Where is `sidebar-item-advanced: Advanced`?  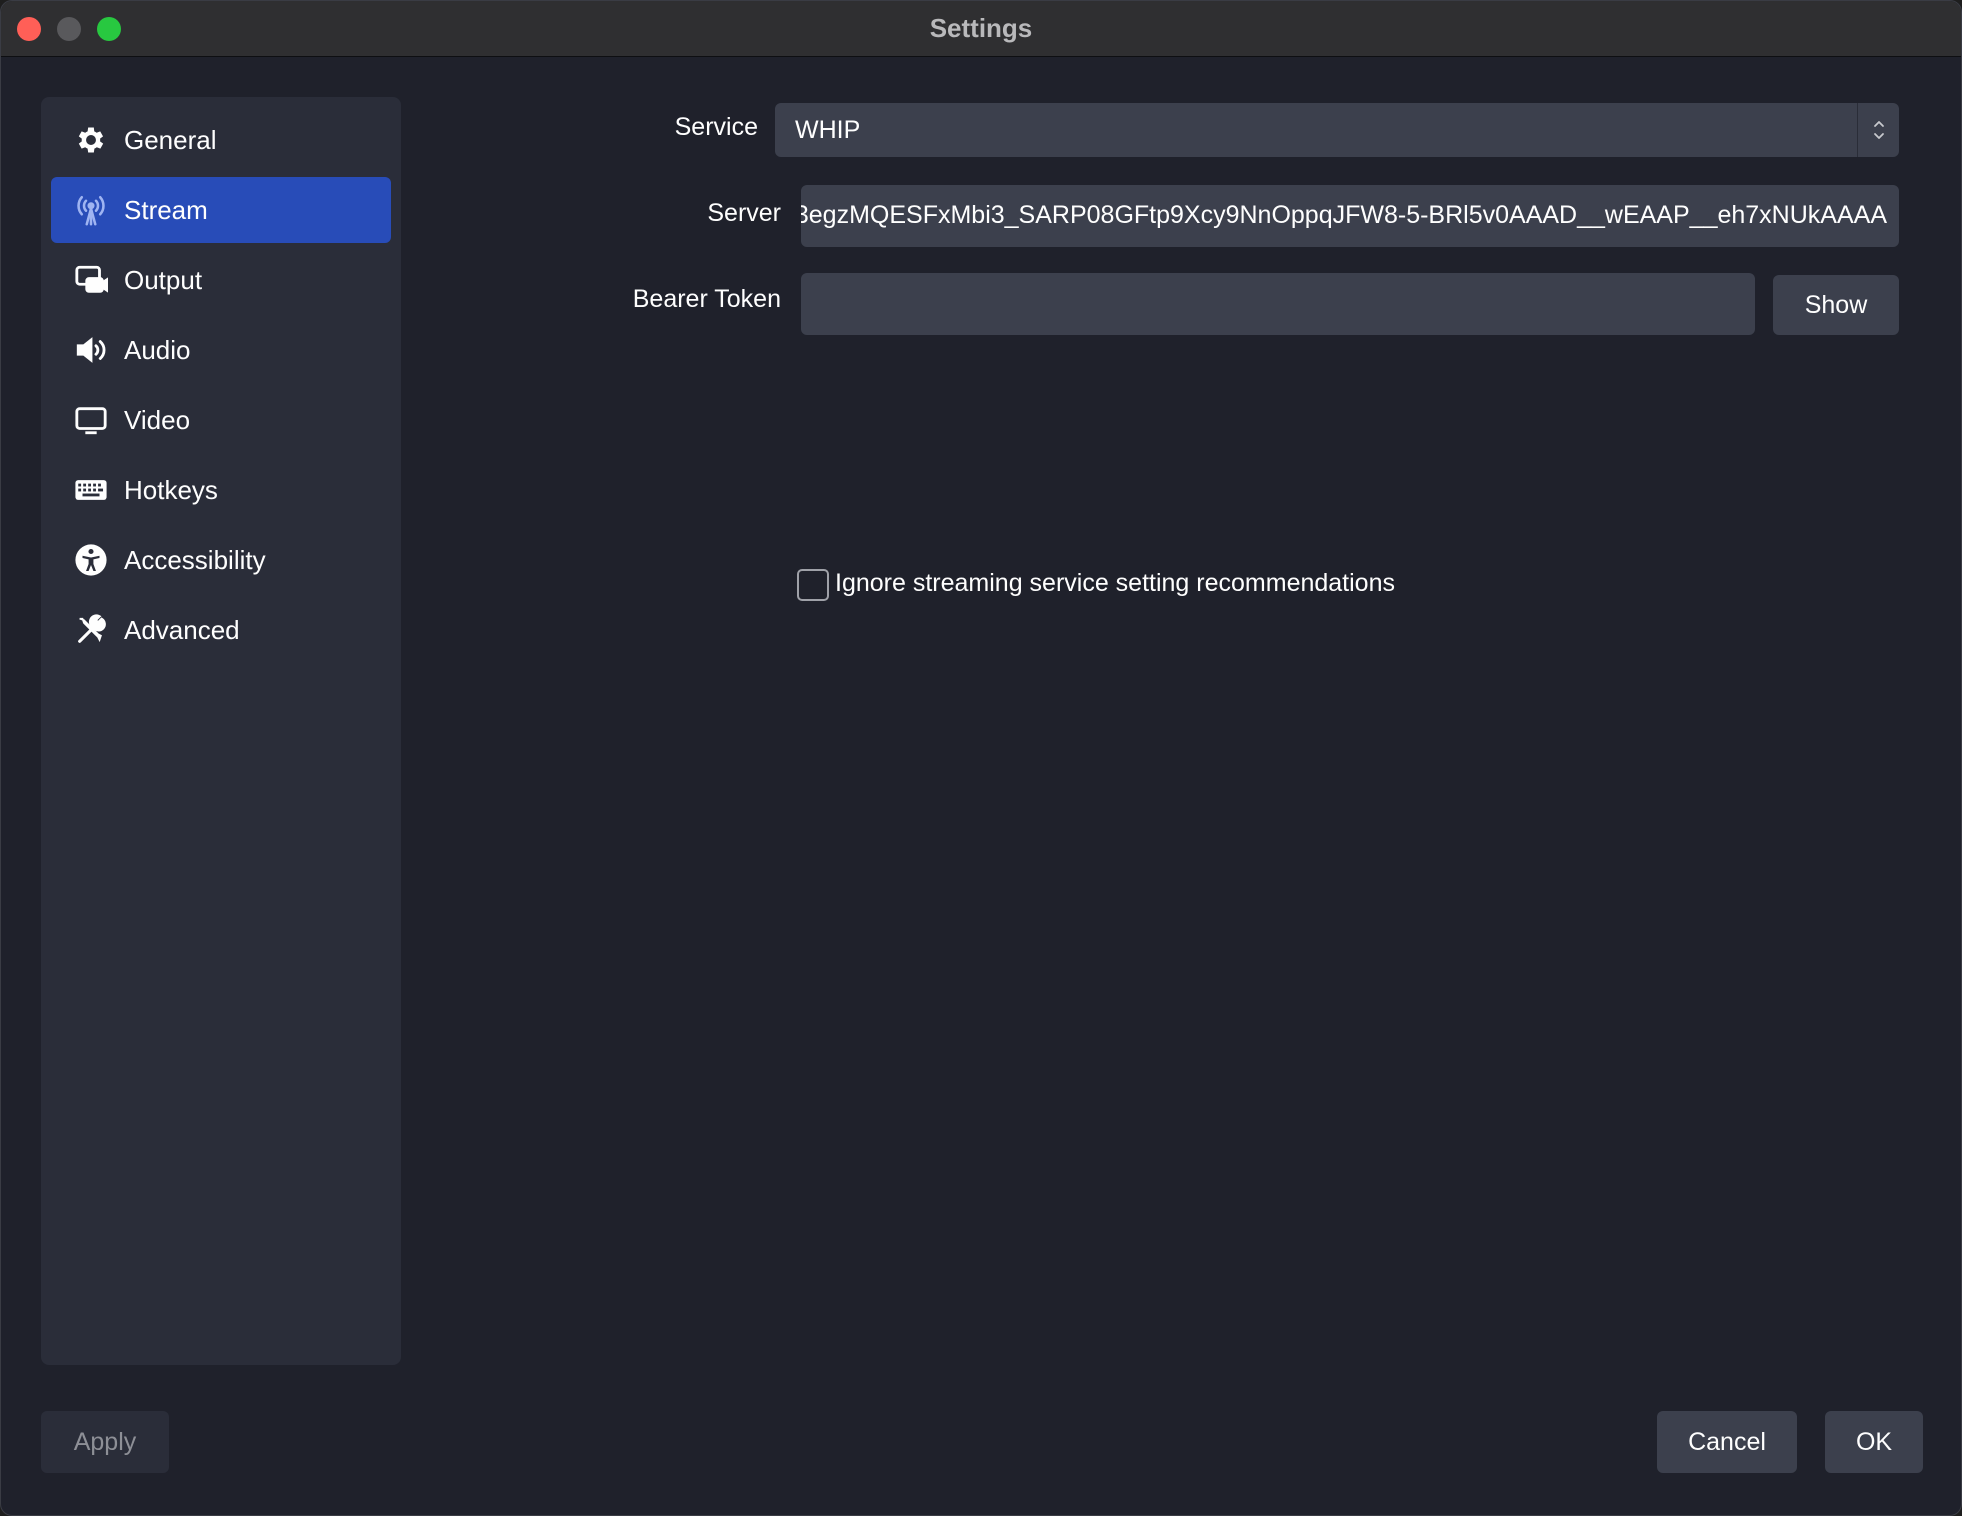
sidebar-item-advanced: Advanced is located at coordinates (221, 630).